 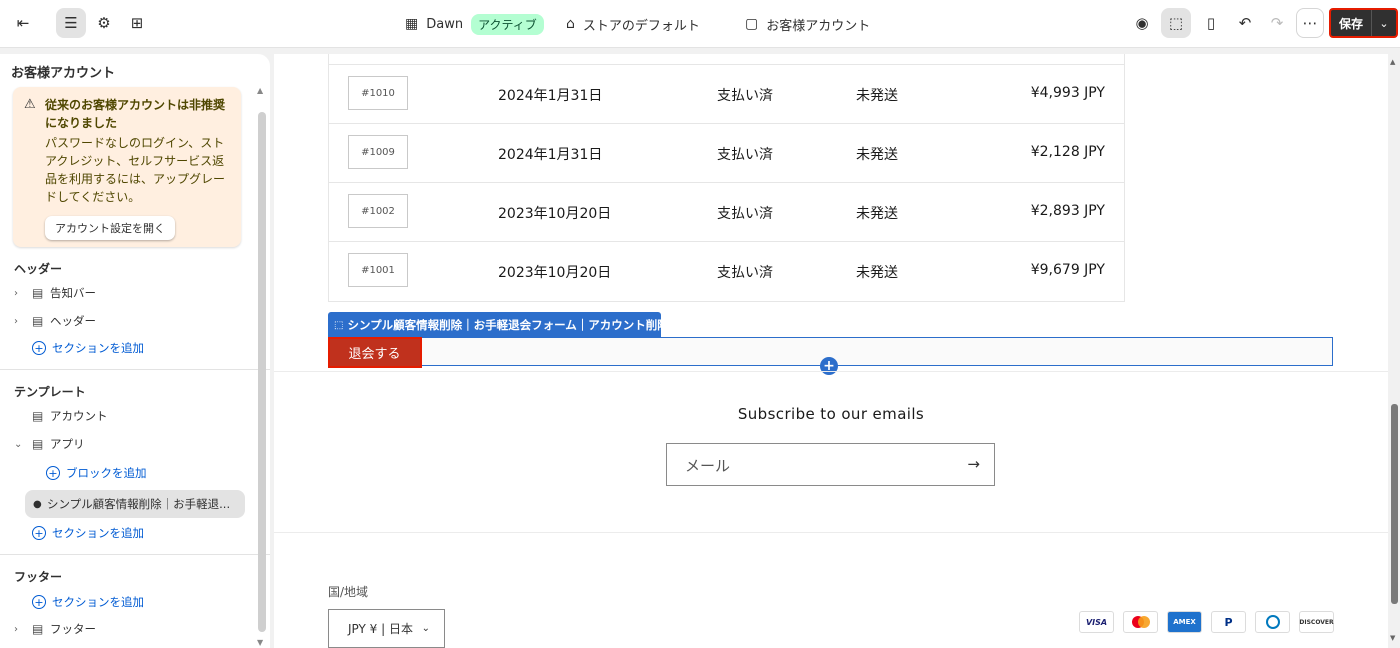 I want to click on email-placeholder: メール, so click(x=708, y=466).